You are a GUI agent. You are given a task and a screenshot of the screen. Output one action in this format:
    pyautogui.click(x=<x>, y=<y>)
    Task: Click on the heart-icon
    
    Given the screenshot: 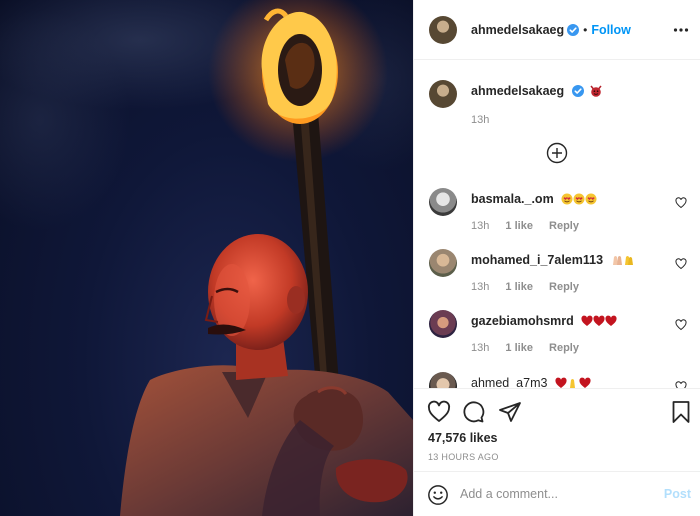 What is the action you would take?
    pyautogui.click(x=439, y=412)
    